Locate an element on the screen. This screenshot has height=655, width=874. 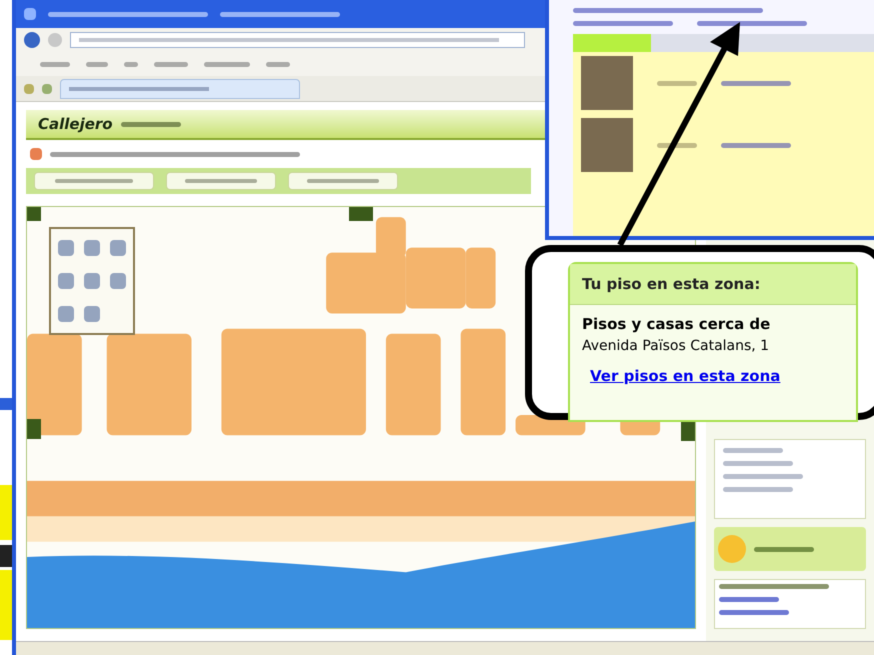
back-button is located at coordinates (32, 40).